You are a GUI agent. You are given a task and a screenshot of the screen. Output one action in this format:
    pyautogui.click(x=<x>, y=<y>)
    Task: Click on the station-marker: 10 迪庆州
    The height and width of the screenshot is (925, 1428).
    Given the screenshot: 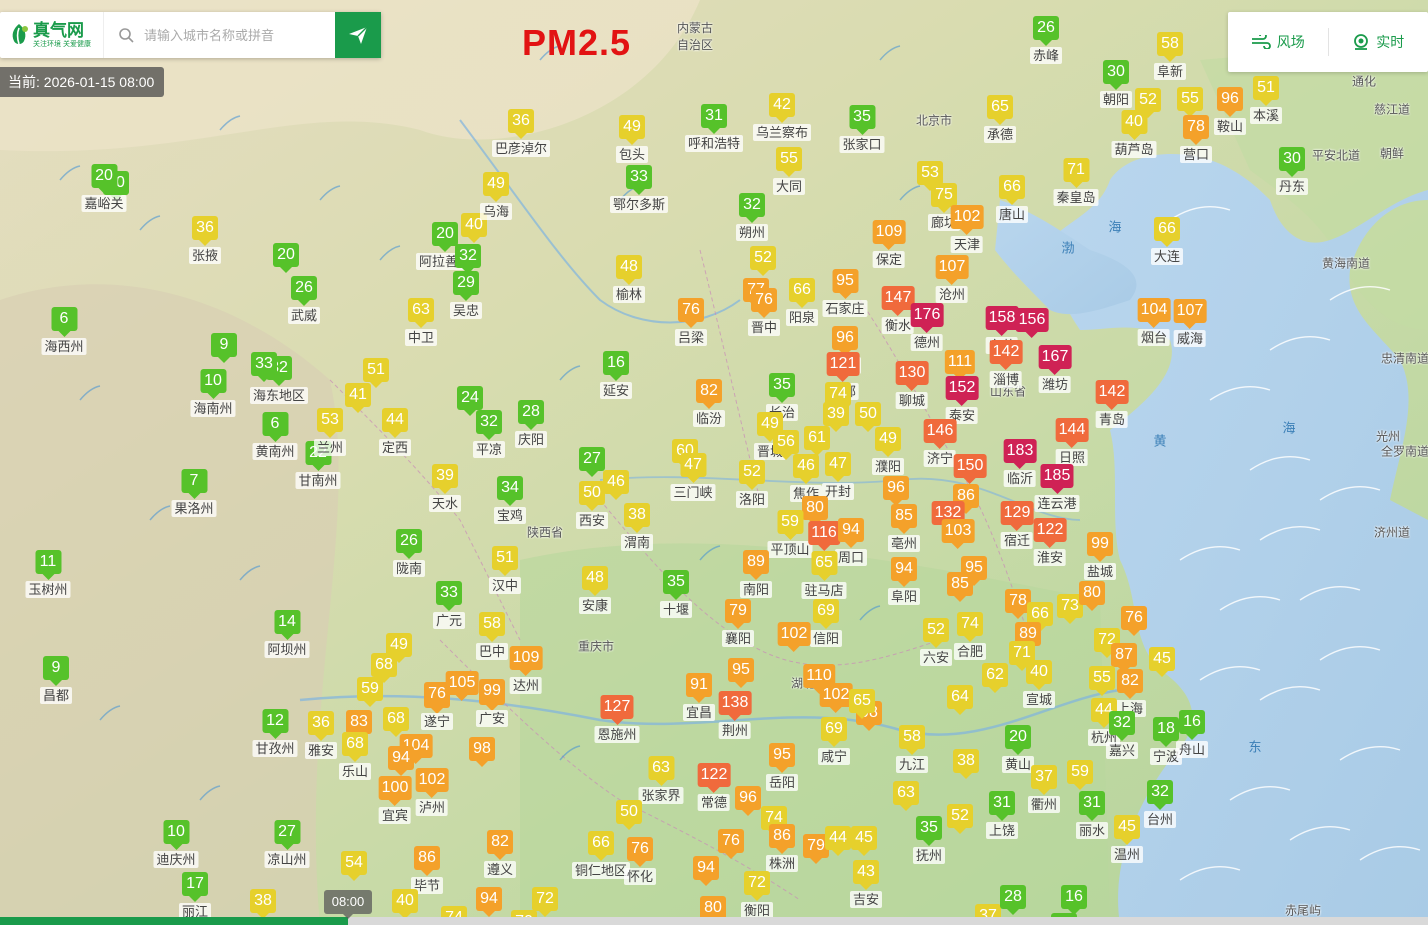 What is the action you would take?
    pyautogui.click(x=176, y=844)
    